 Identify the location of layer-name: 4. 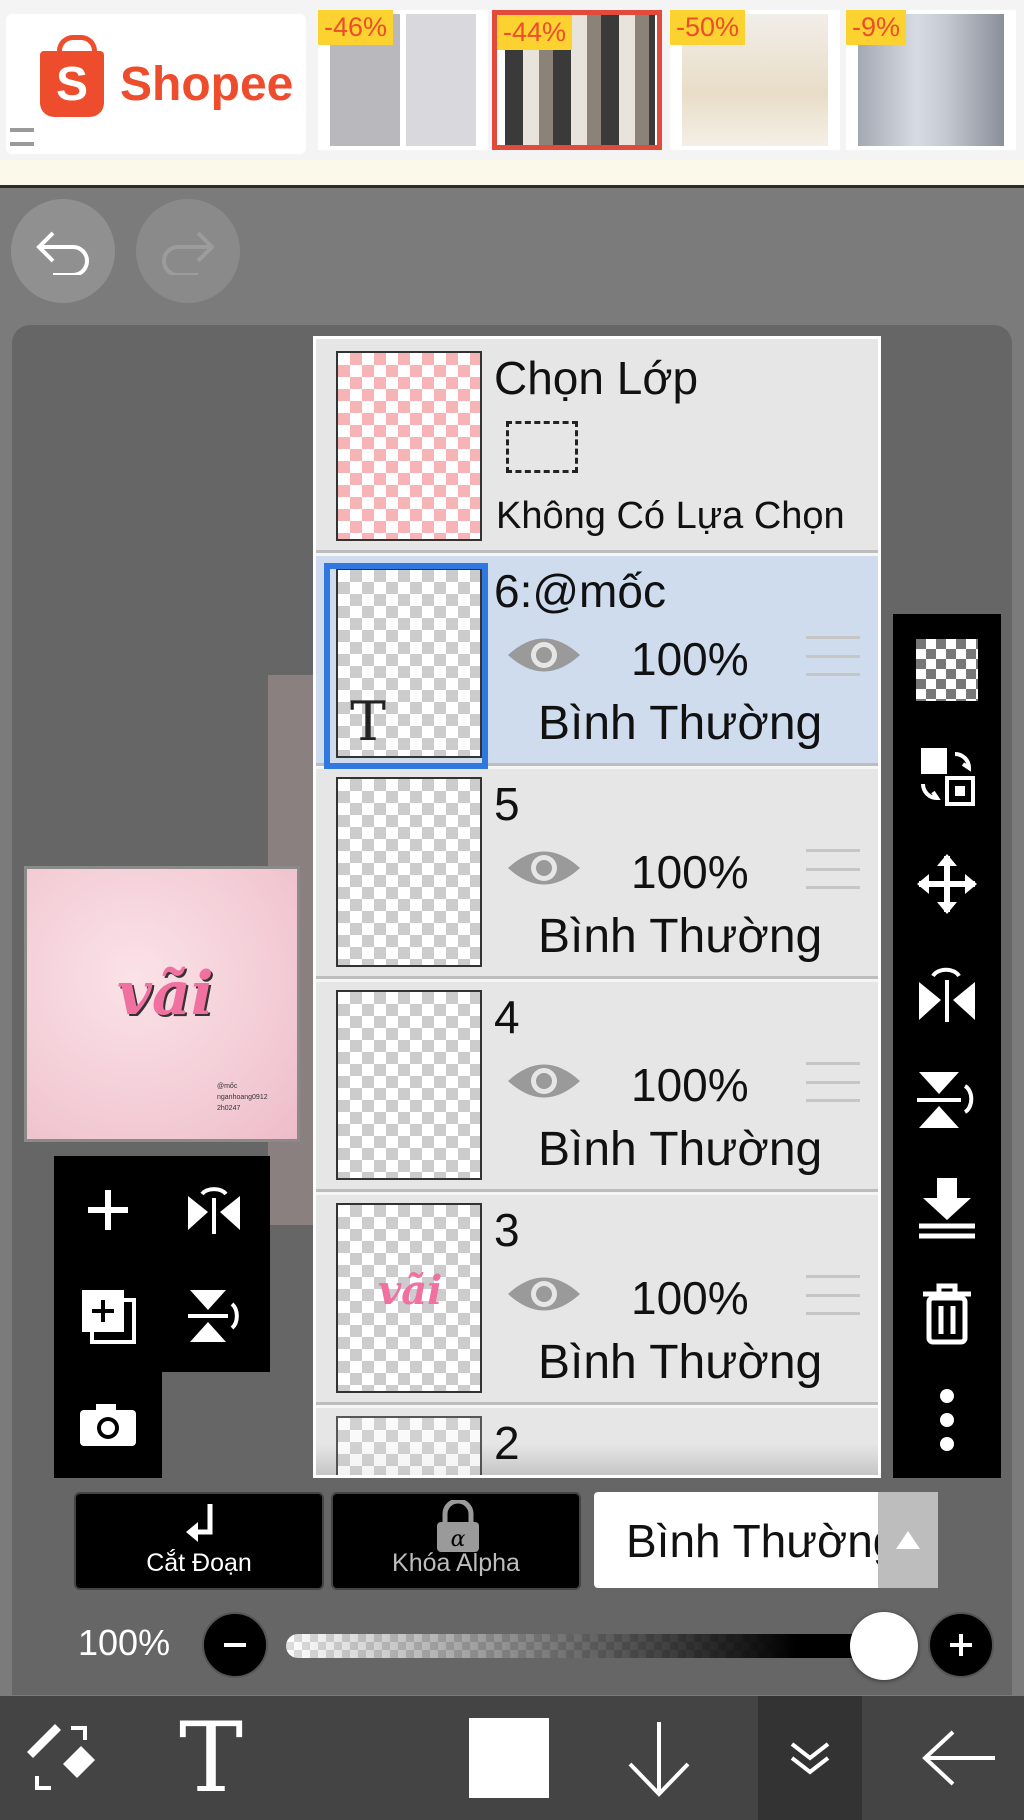
(507, 1017).